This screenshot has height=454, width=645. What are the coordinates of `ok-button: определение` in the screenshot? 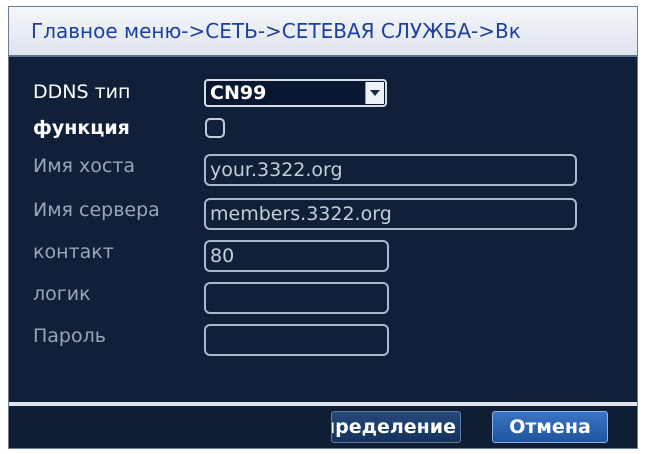 It's located at (396, 427).